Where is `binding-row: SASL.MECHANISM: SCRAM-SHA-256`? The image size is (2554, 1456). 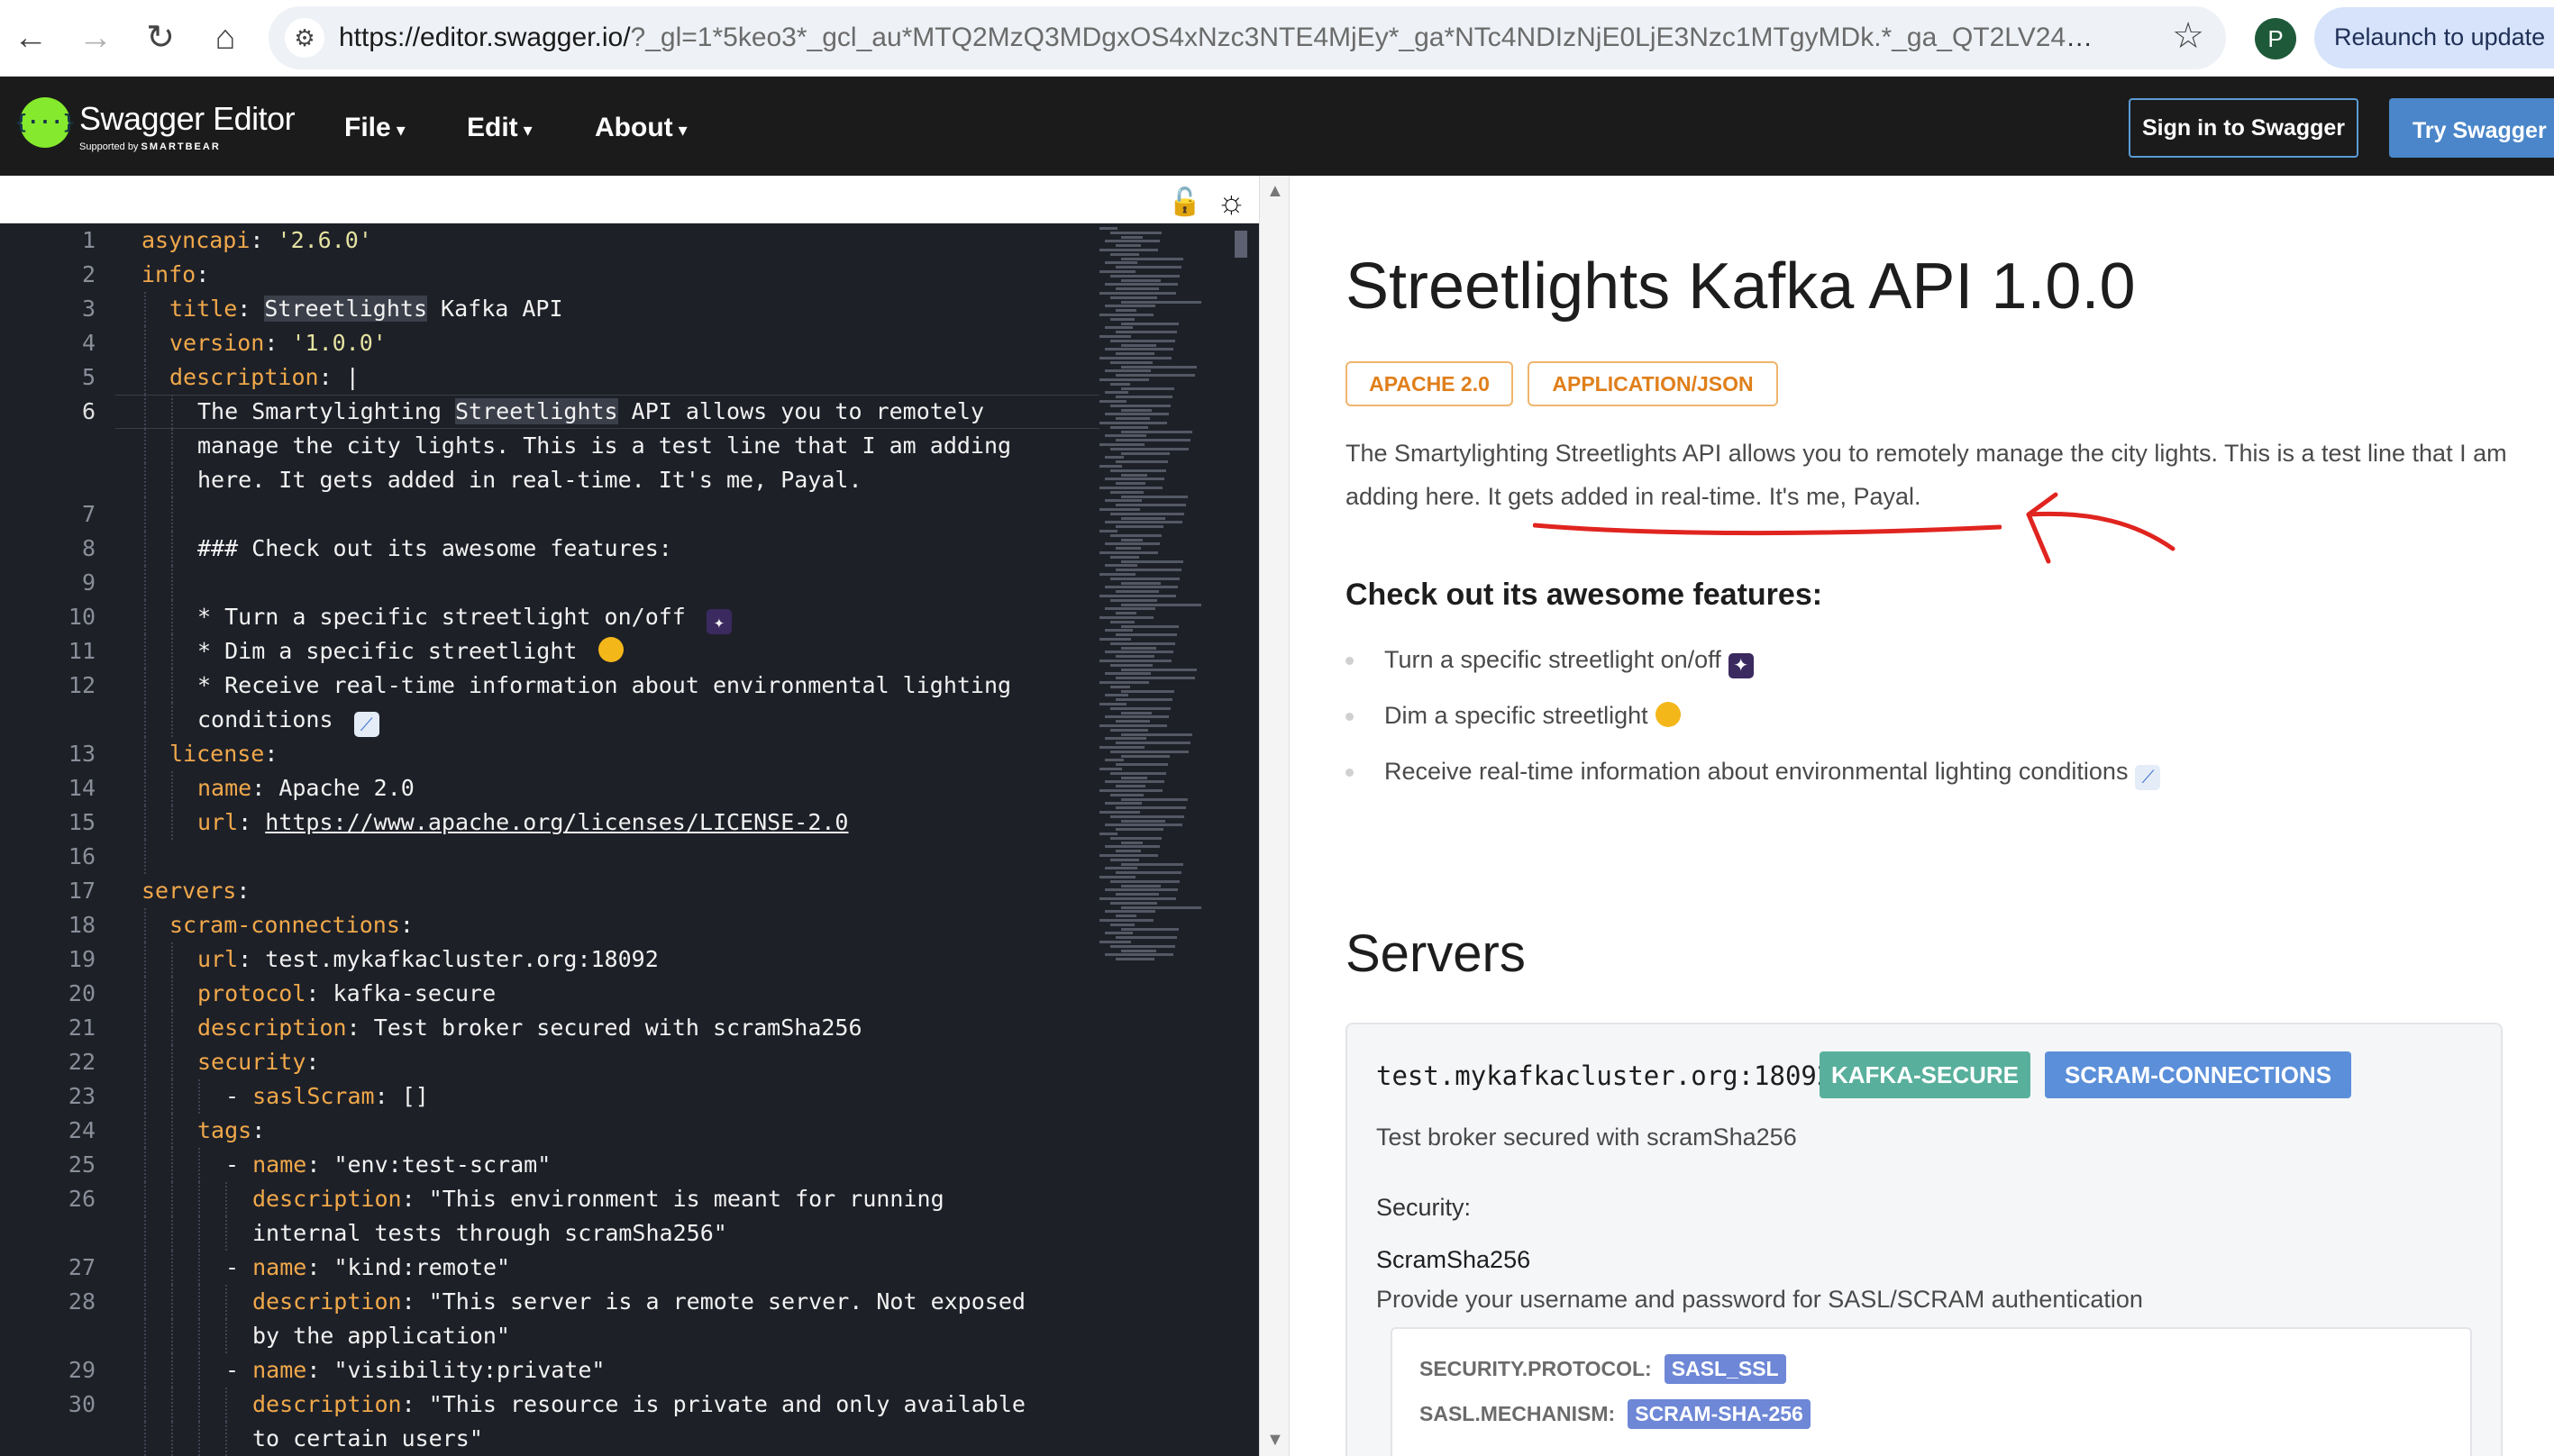
binding-row: SASL.MECHANISM: SCRAM-SHA-256 is located at coordinates (1615, 1414).